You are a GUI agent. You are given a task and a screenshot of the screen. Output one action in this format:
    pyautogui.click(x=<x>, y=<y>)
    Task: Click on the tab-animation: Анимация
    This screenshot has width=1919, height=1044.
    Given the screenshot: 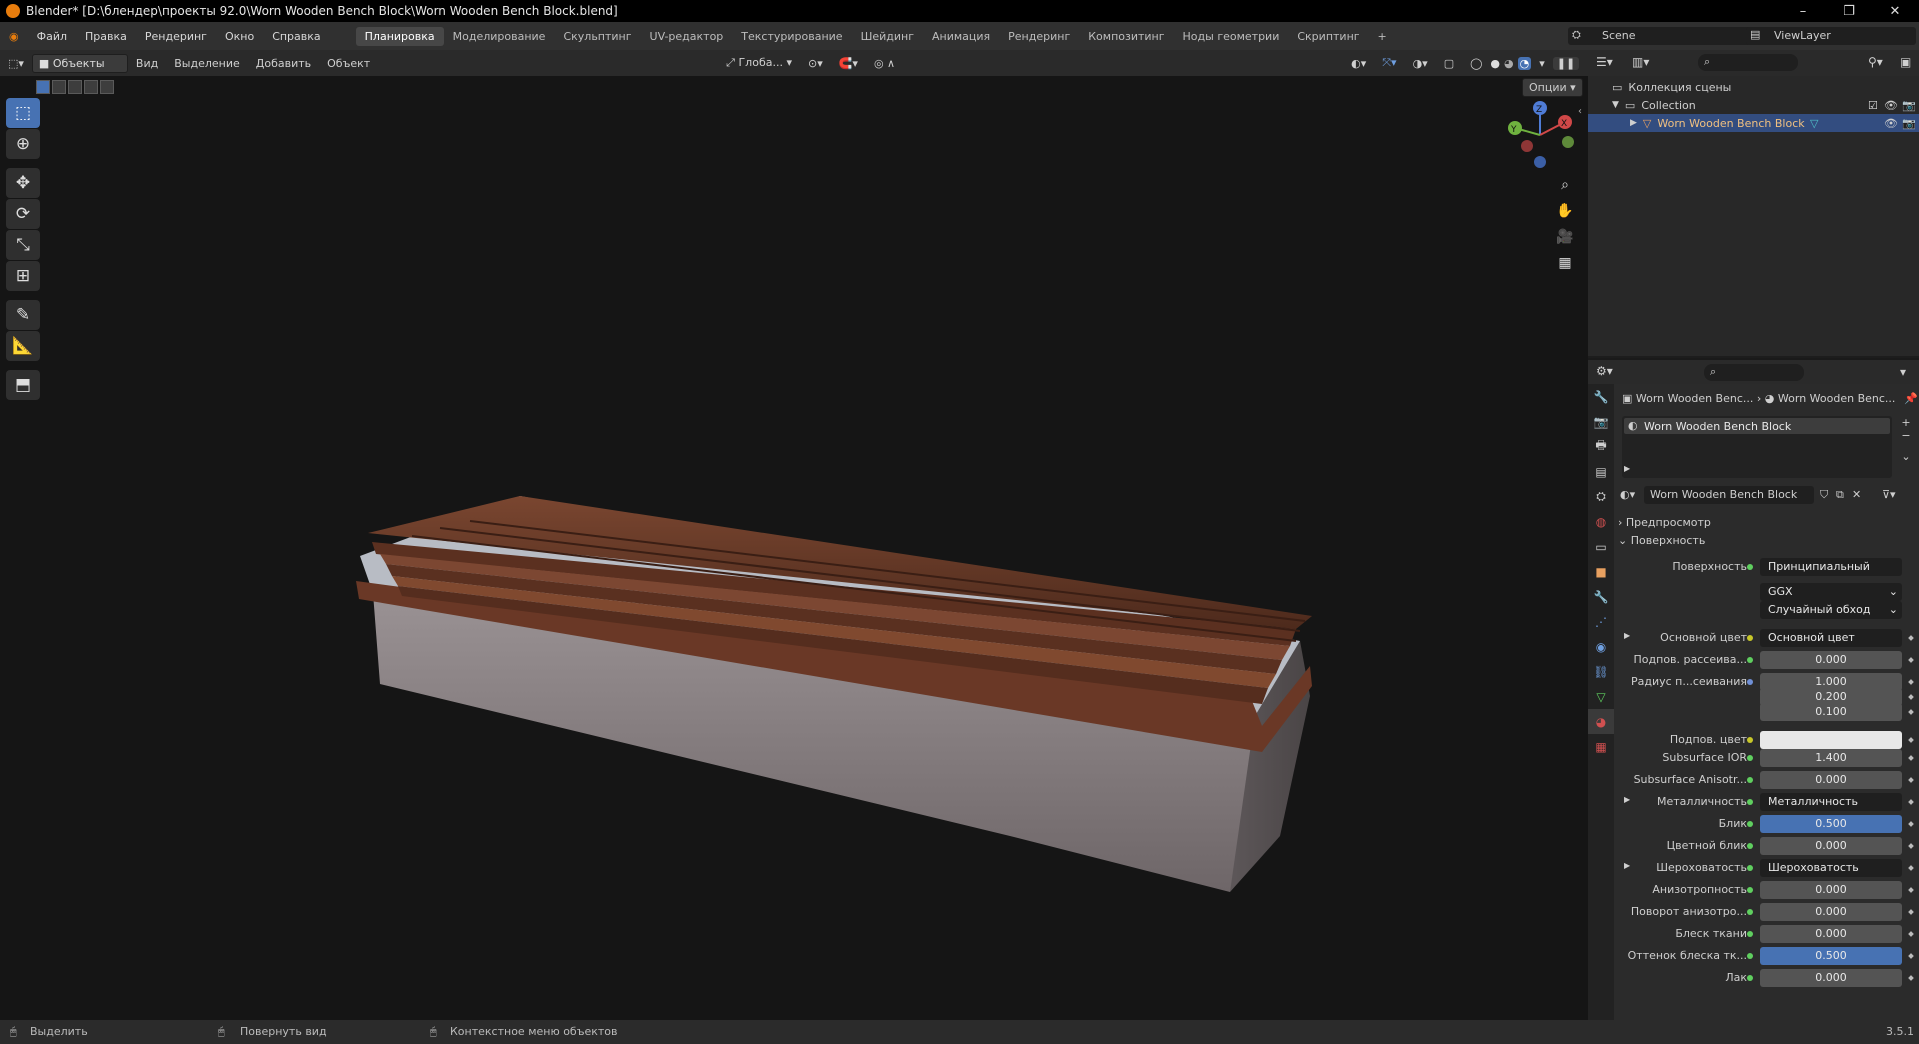 What is the action you would take?
    pyautogui.click(x=961, y=36)
    